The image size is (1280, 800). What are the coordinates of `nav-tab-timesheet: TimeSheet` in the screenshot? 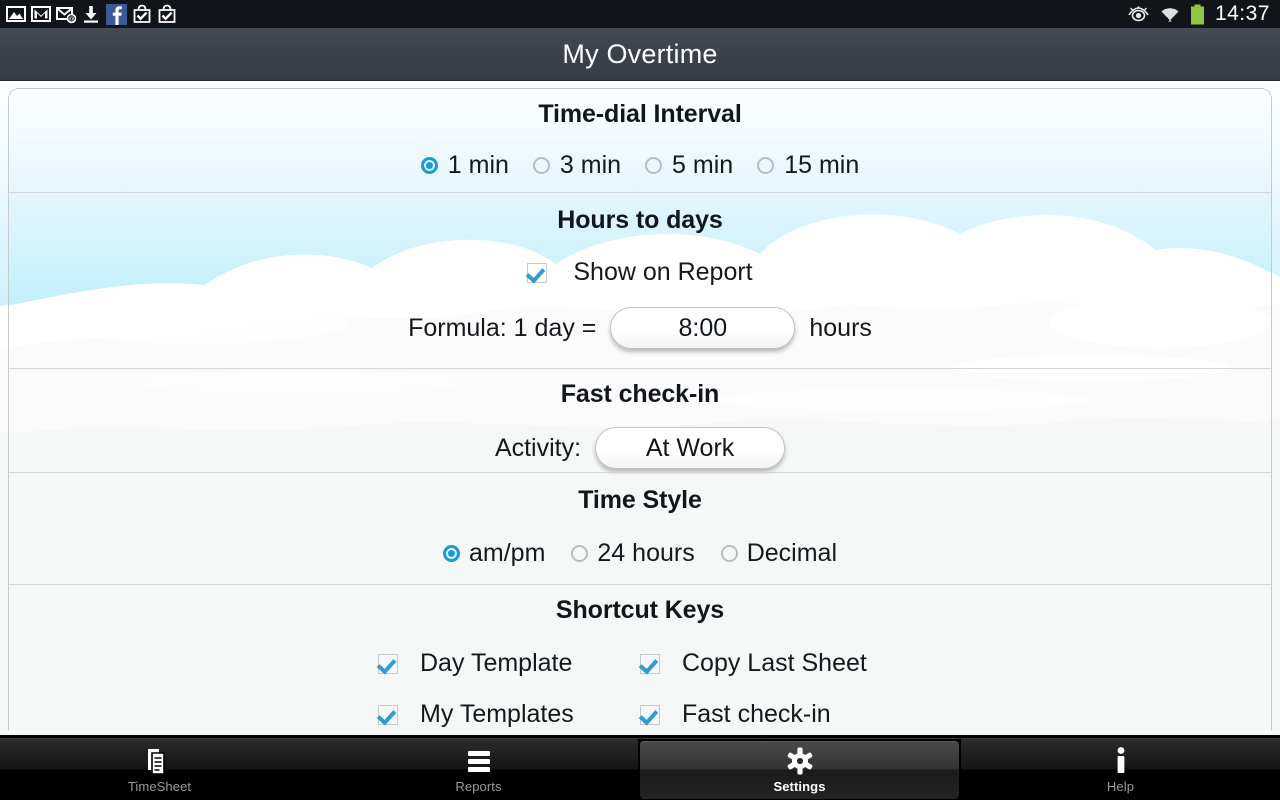 It's located at (159, 769).